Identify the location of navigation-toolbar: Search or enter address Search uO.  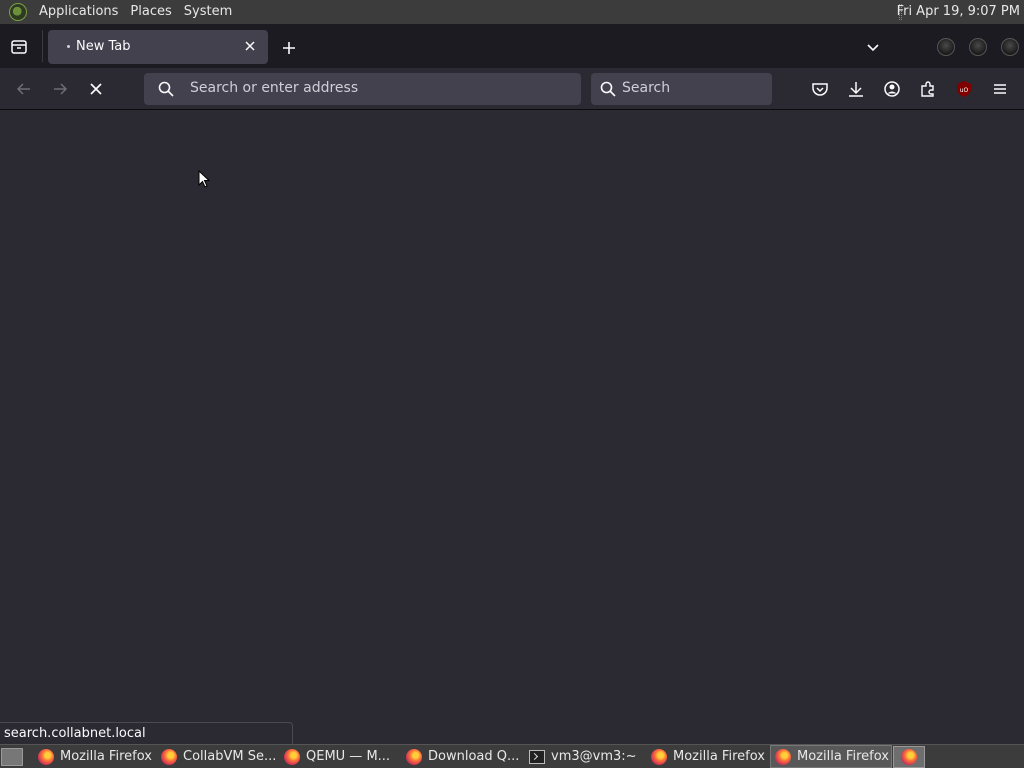
(512, 89).